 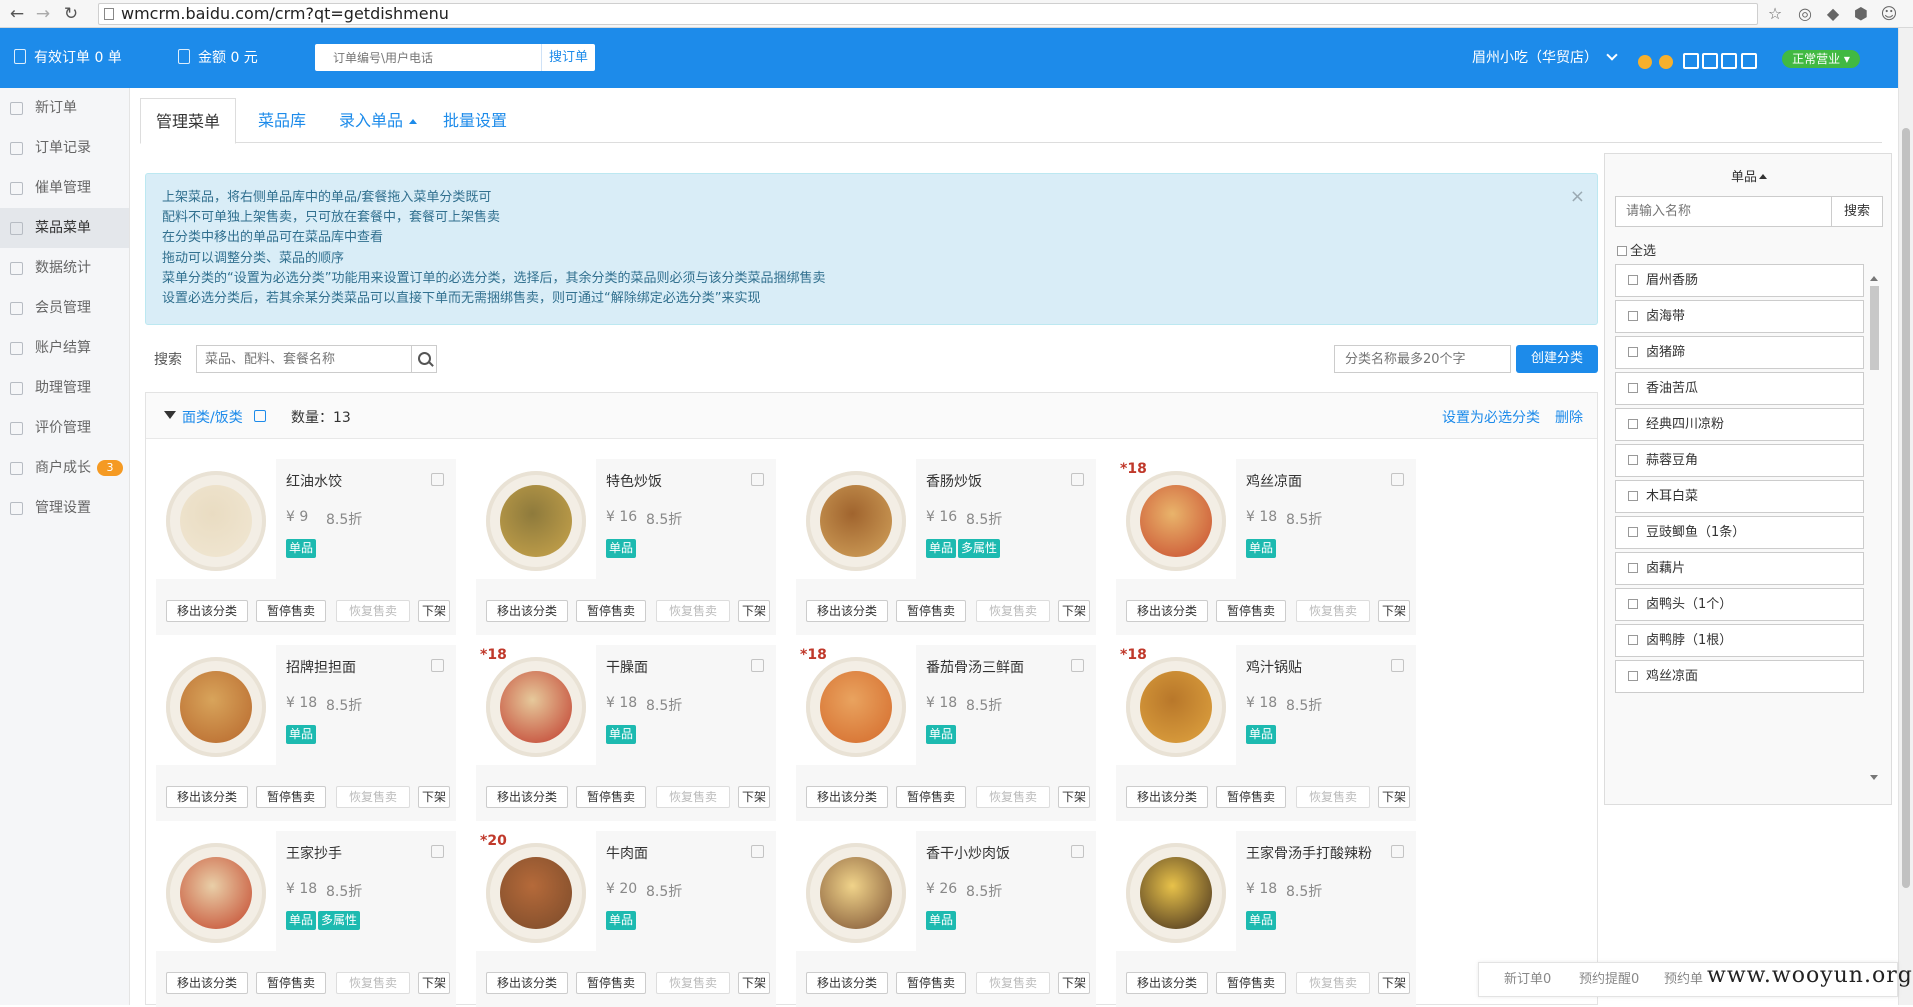 I want to click on dish-card: 王家抄手 ¥ 18 8.5折 单品 多属性 移出该分类 暂停售卖 恢复售卖 下架, so click(x=306, y=919).